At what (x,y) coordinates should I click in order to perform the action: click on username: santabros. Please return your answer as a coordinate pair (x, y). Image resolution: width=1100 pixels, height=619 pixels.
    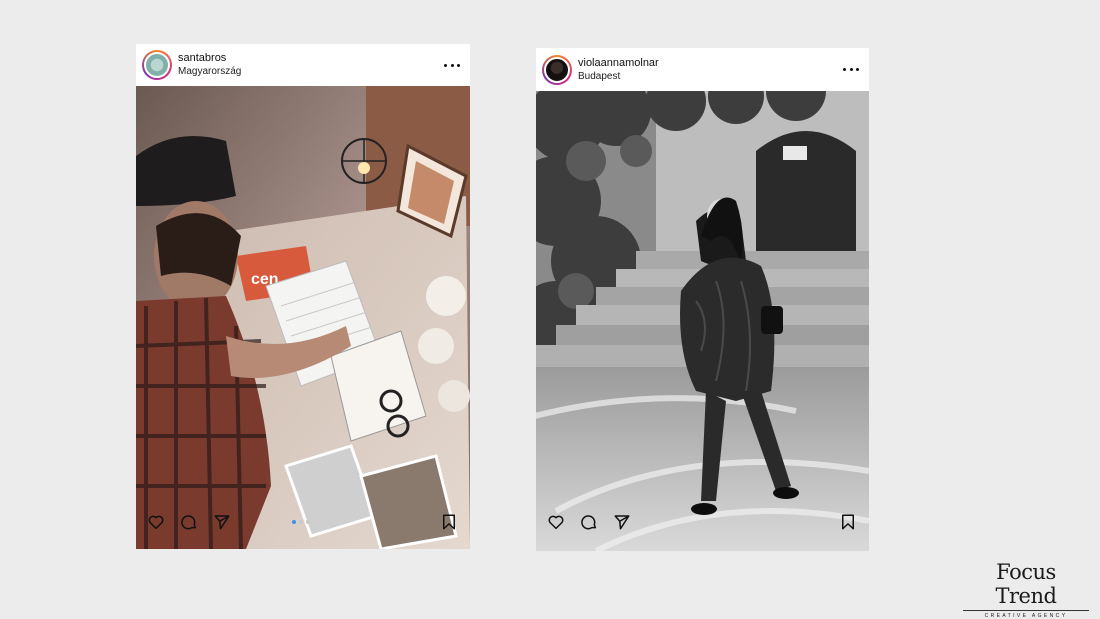
    Looking at the image, I should click on (209, 58).